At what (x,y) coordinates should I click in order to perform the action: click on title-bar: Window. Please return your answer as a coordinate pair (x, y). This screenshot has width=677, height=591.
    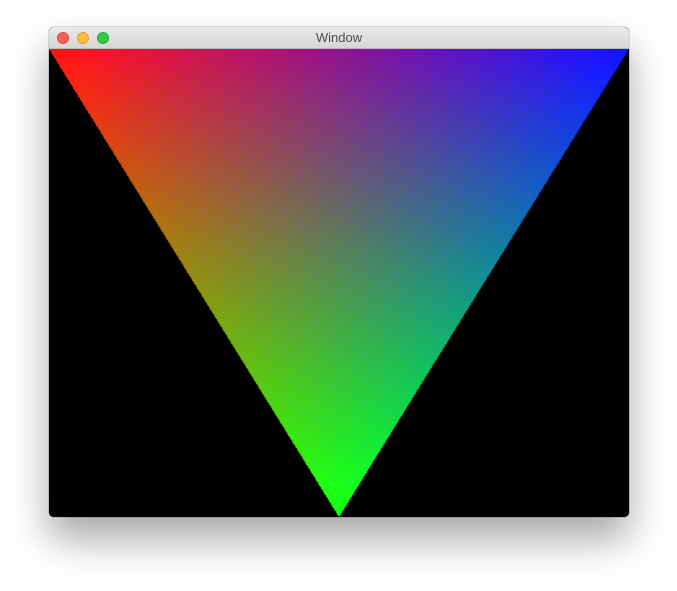
    Looking at the image, I should click on (339, 38).